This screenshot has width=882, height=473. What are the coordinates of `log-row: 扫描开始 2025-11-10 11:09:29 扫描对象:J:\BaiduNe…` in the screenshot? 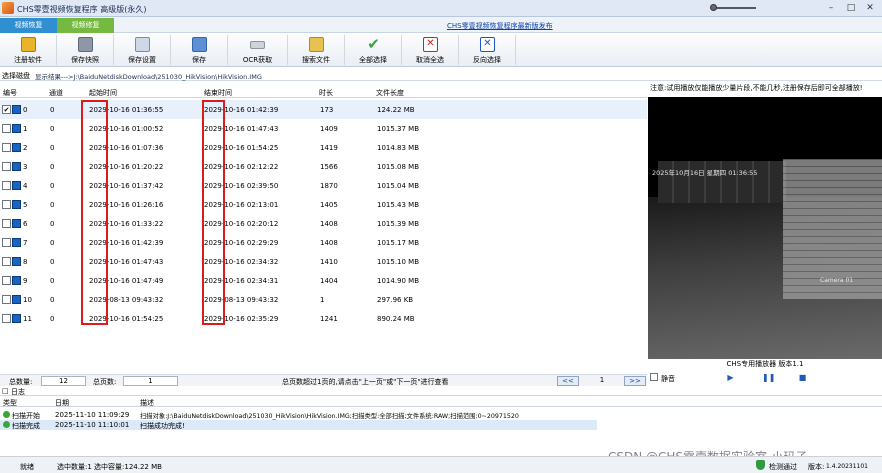 It's located at (298, 415).